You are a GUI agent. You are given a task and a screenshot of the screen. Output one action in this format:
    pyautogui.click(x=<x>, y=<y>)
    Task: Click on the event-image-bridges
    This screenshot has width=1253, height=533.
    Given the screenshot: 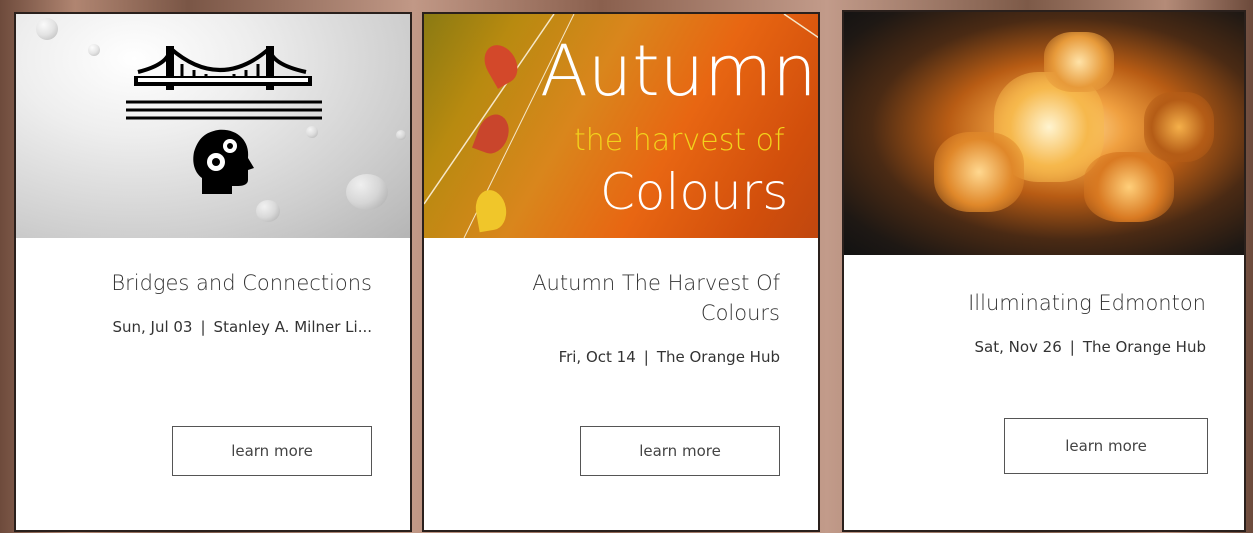 What is the action you would take?
    pyautogui.click(x=213, y=126)
    